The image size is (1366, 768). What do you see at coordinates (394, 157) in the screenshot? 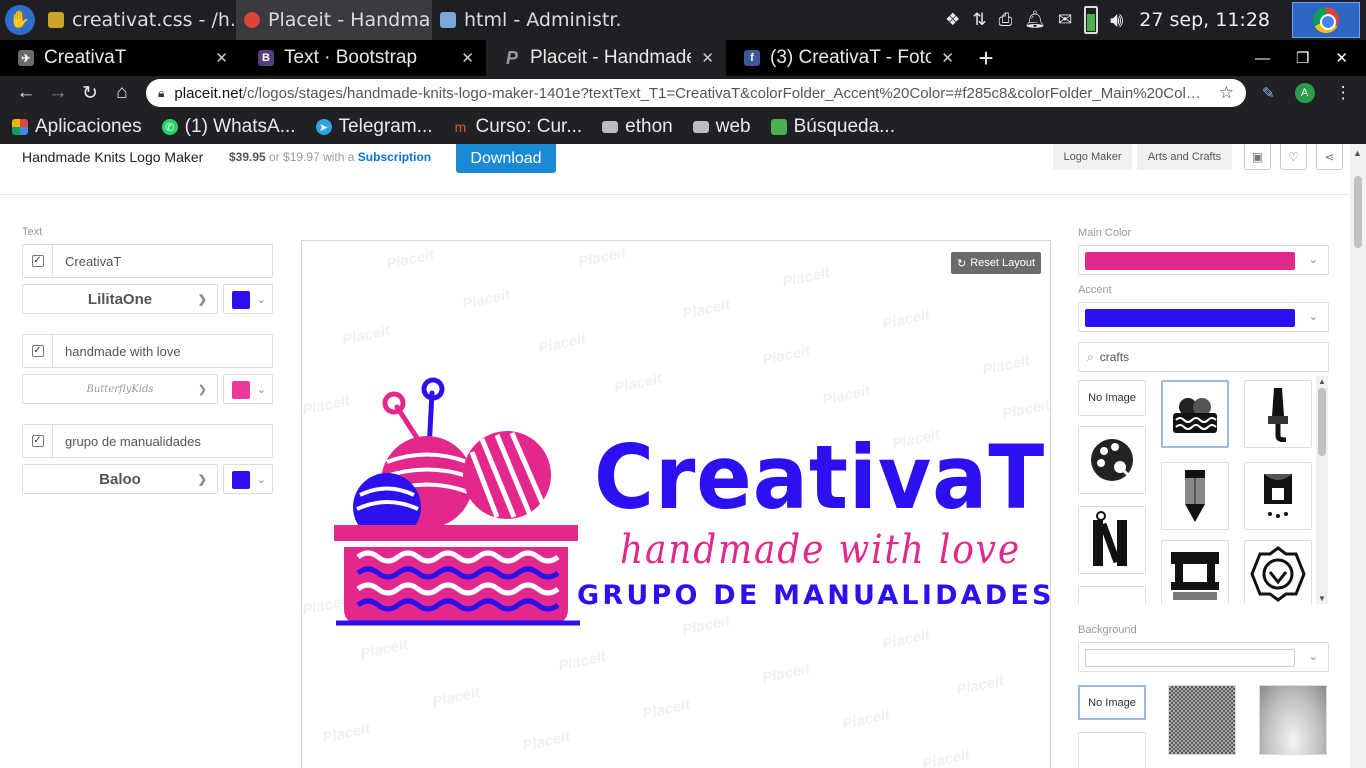
I see `subscription-link: Subscription` at bounding box center [394, 157].